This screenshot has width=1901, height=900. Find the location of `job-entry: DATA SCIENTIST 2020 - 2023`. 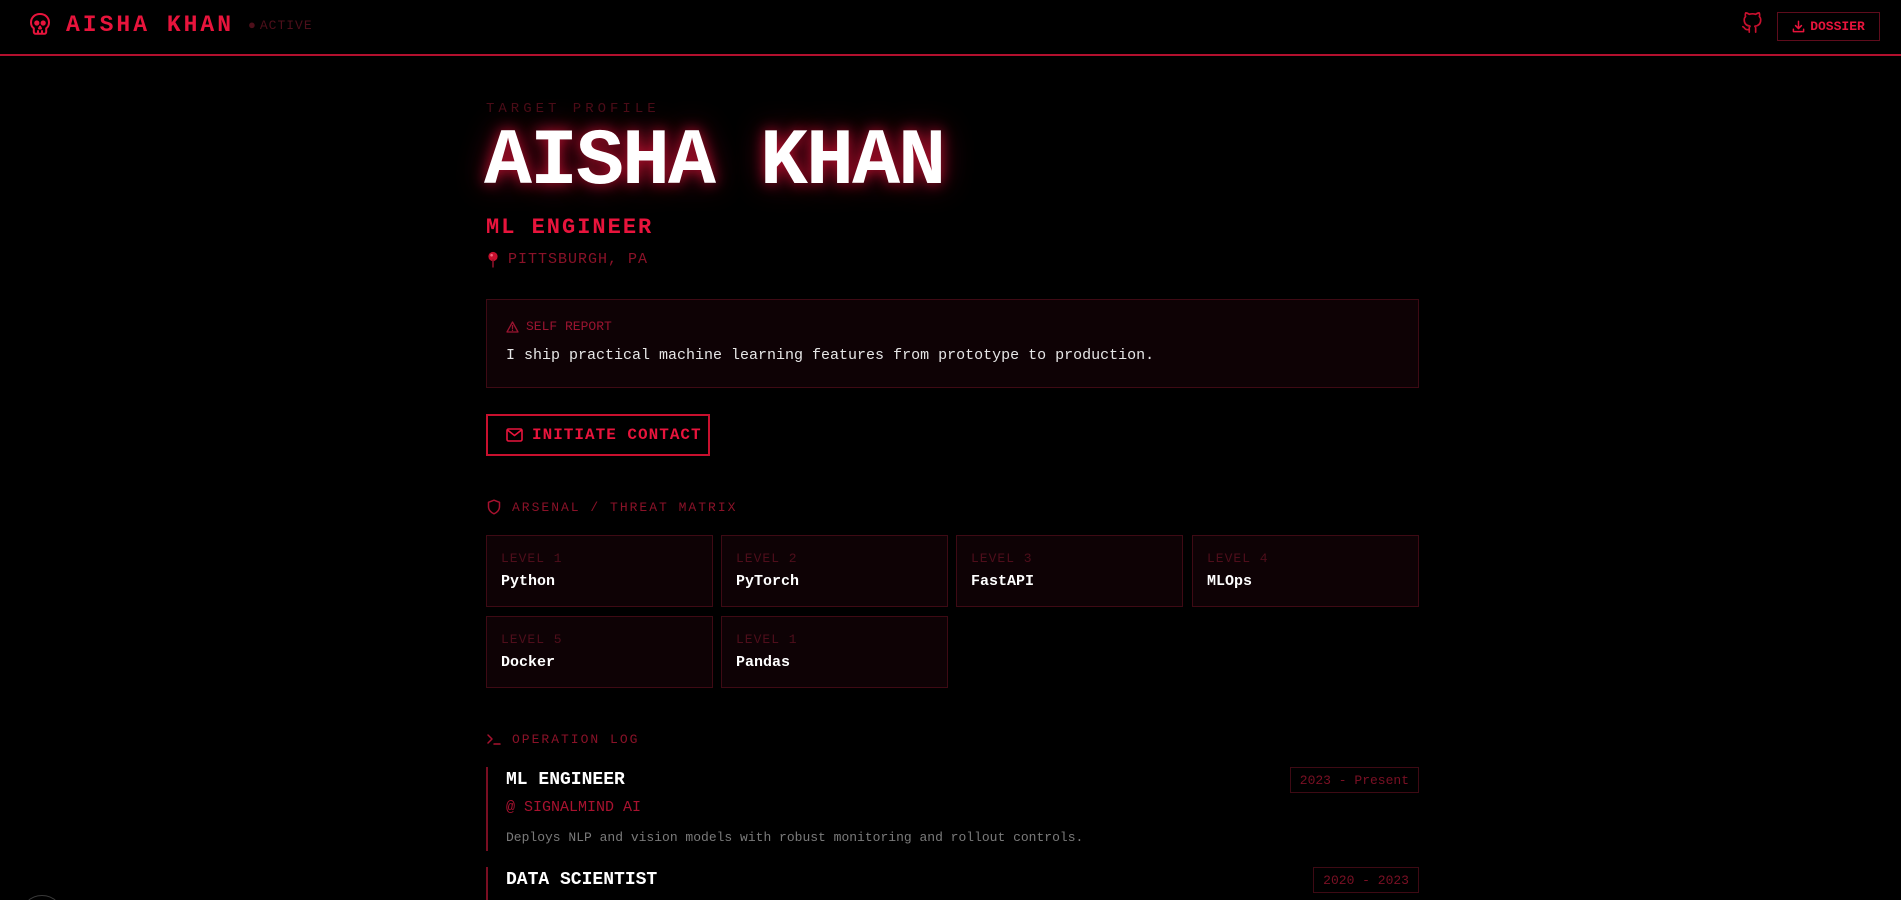

job-entry: DATA SCIENTIST 2020 - 2023 is located at coordinates (952, 883).